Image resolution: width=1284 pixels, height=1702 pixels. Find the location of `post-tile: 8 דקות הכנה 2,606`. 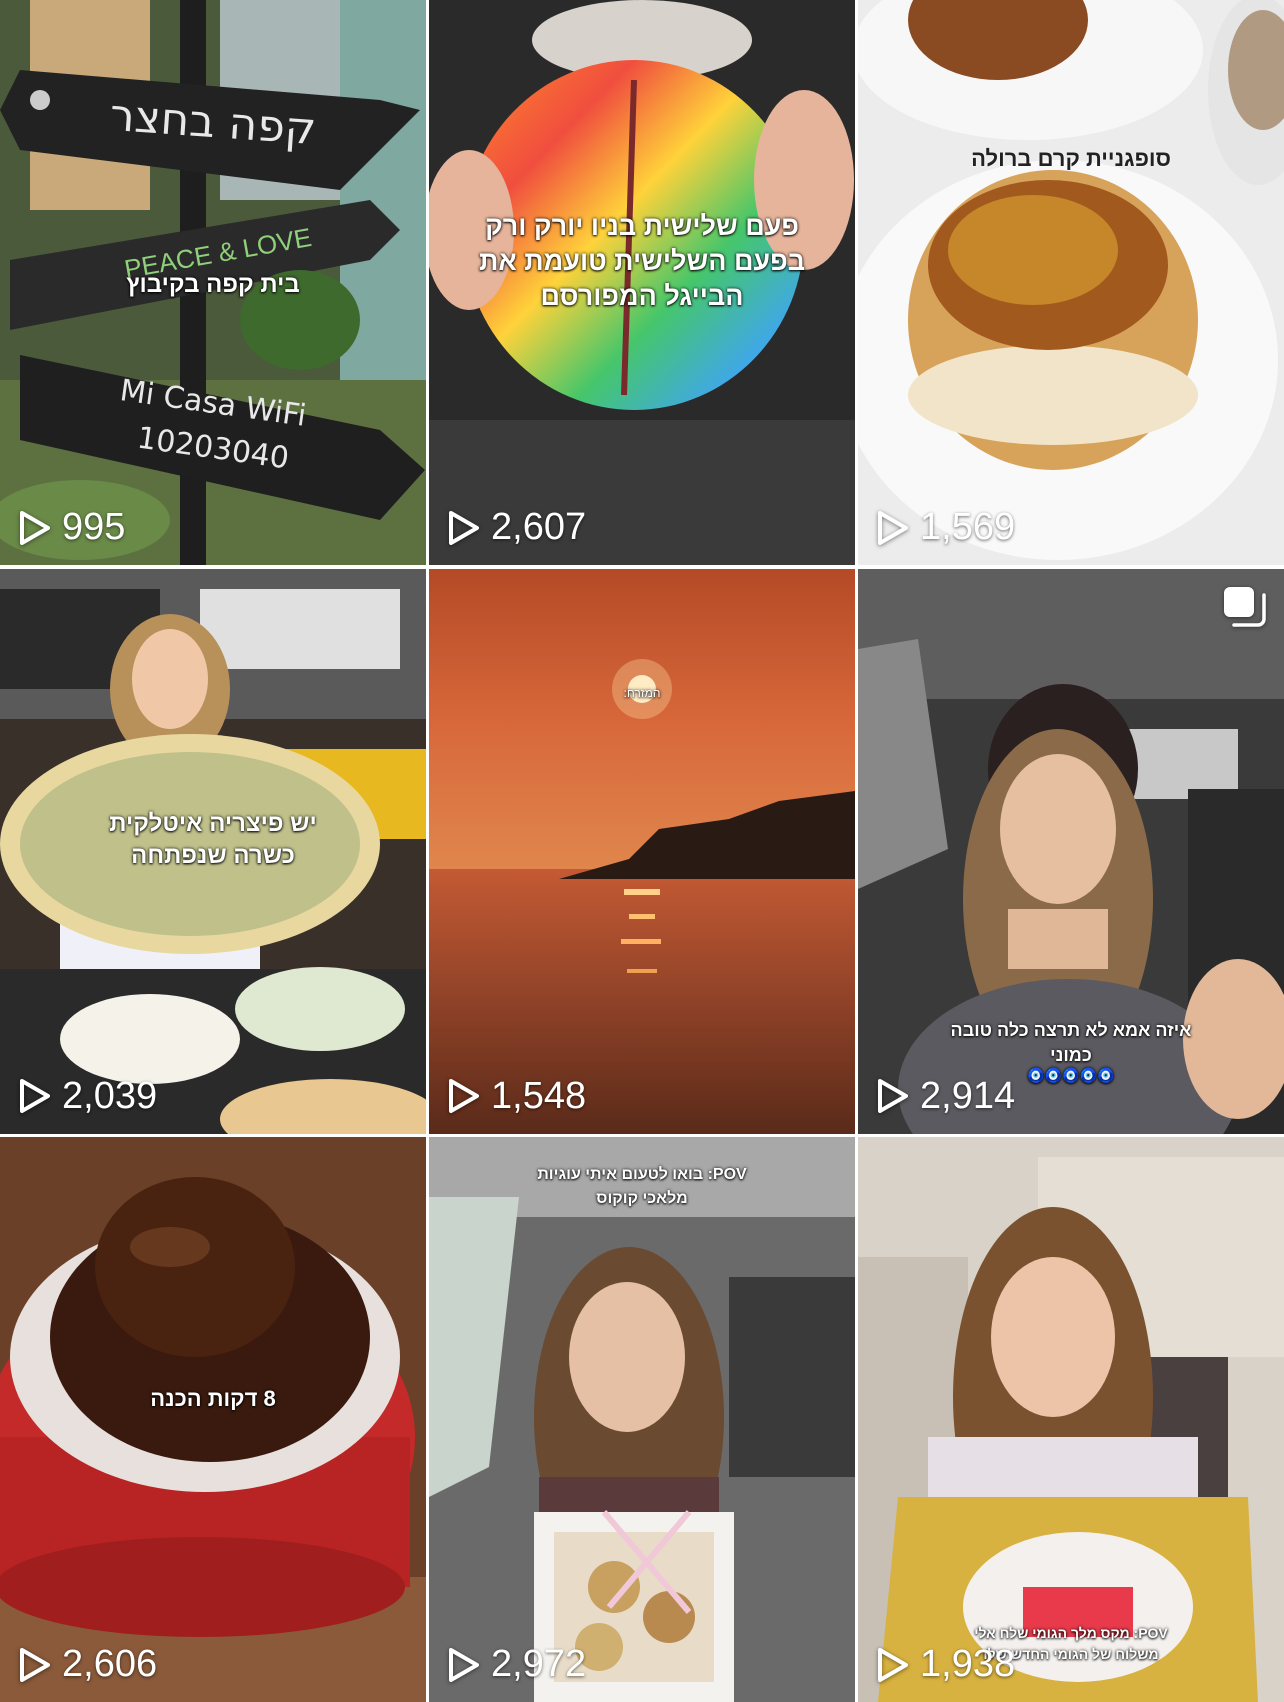

post-tile: 8 דקות הכנה 2,606 is located at coordinates (213, 1419).